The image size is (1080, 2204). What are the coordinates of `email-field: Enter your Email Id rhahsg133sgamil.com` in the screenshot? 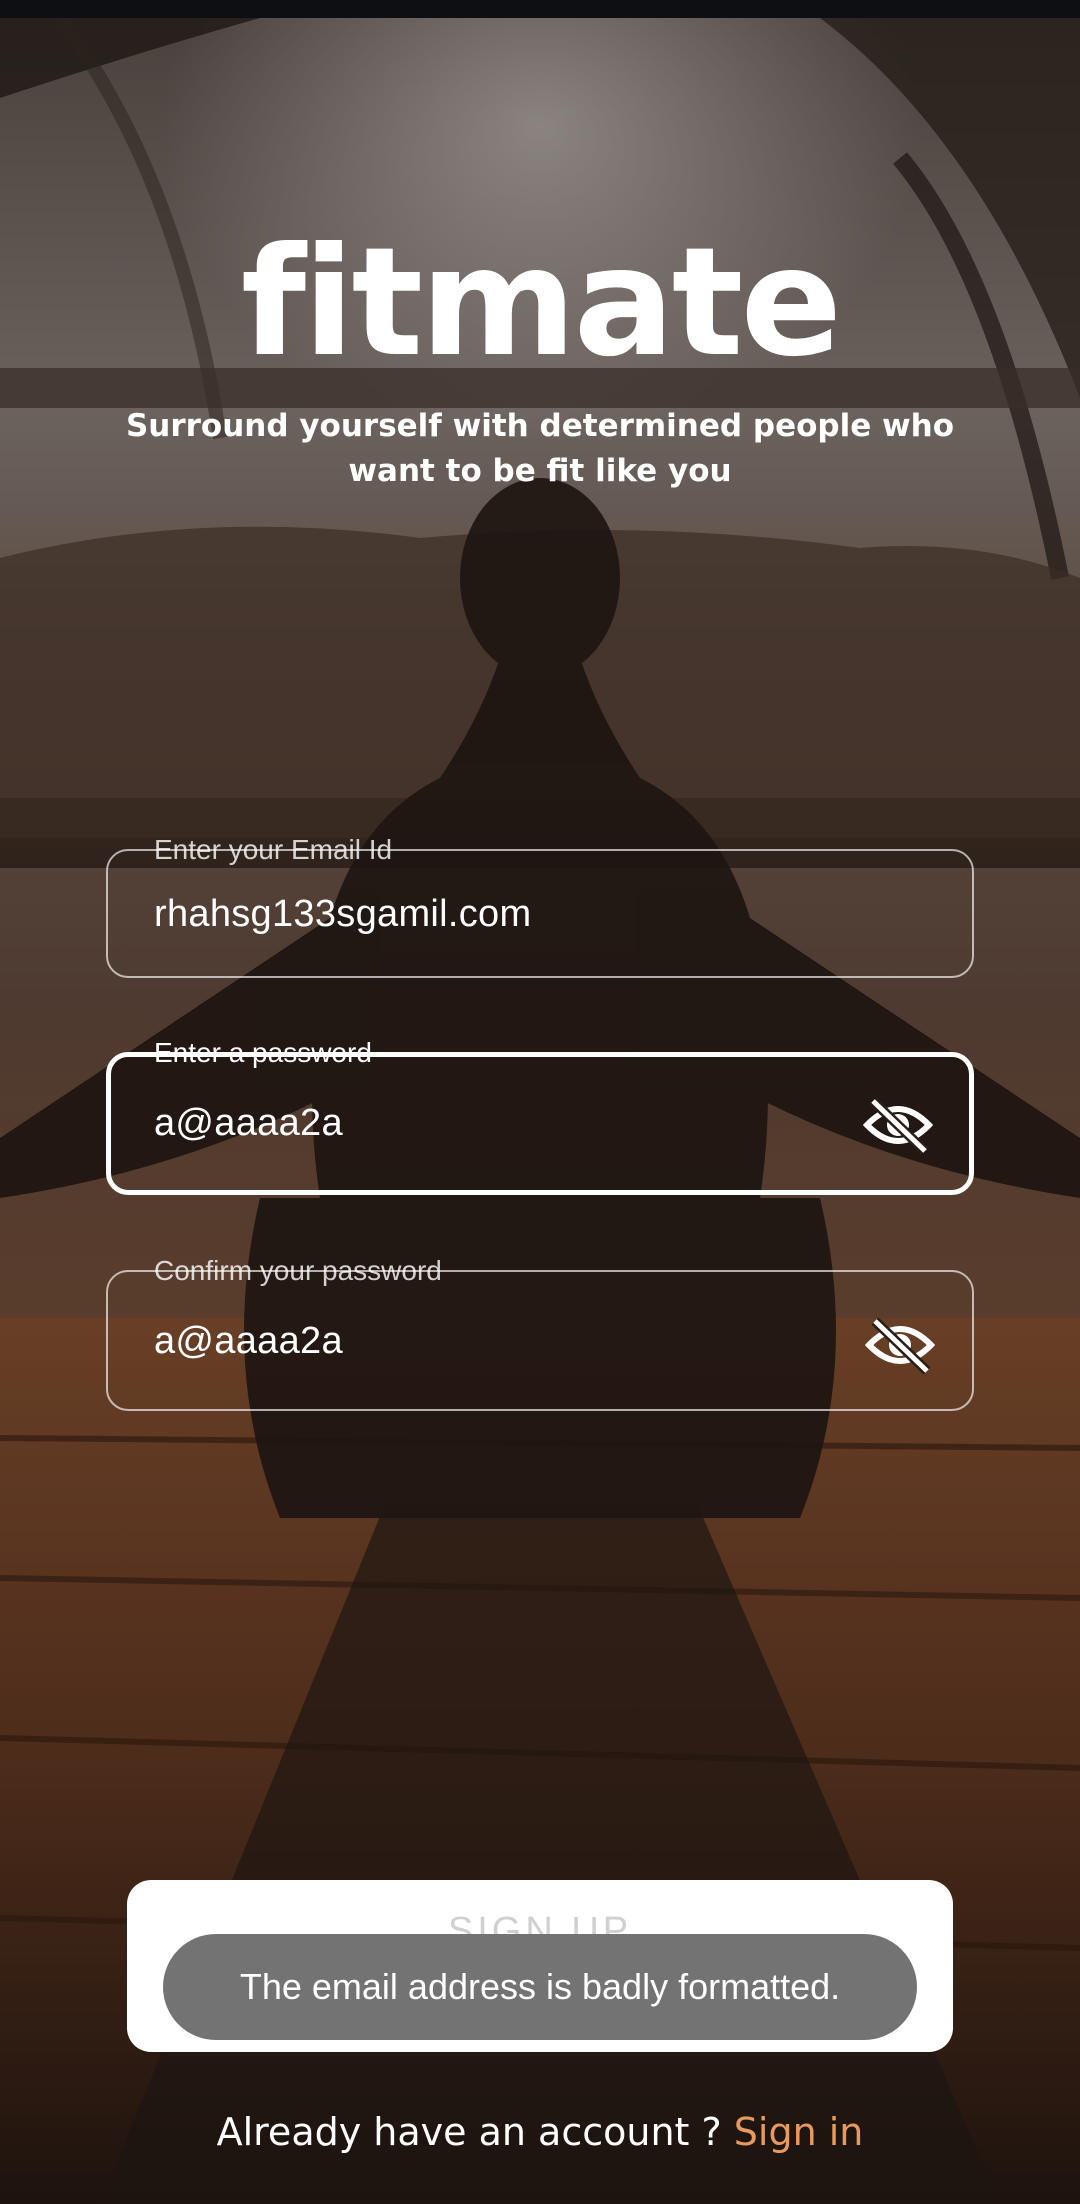 It's located at (540, 906).